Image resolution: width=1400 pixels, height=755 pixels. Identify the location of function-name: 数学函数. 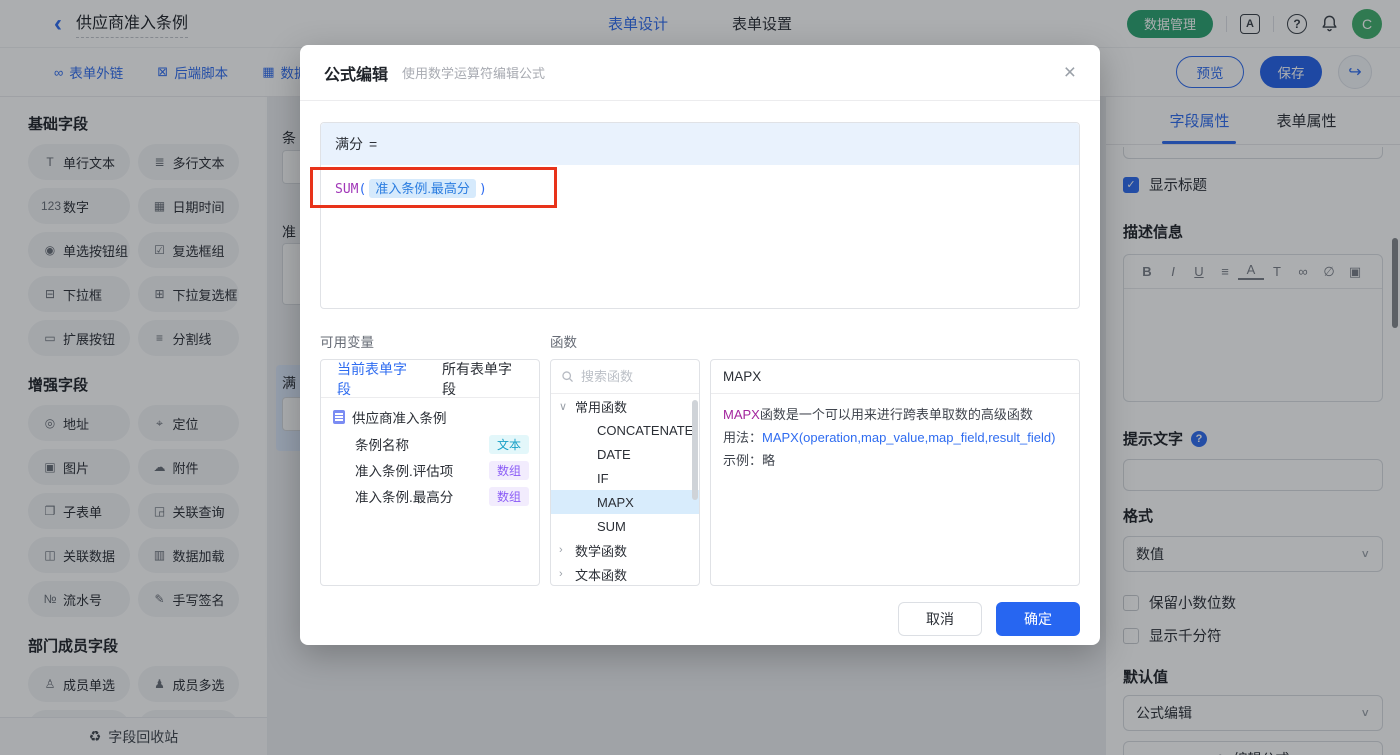
(601, 551).